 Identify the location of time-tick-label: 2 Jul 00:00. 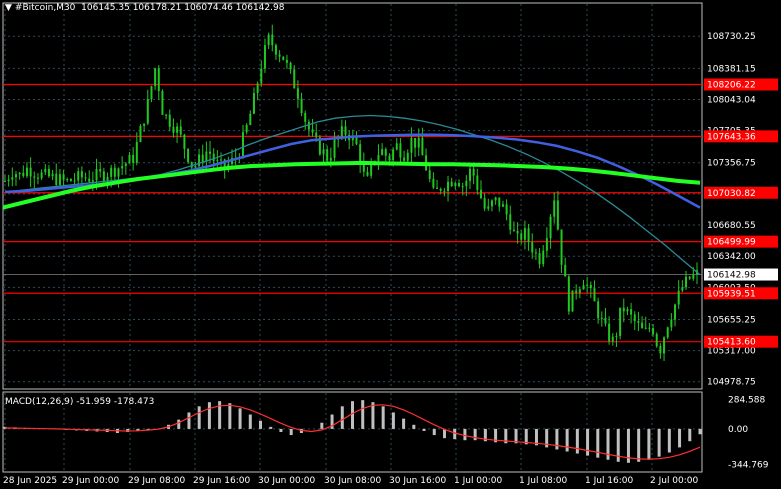
(674, 481).